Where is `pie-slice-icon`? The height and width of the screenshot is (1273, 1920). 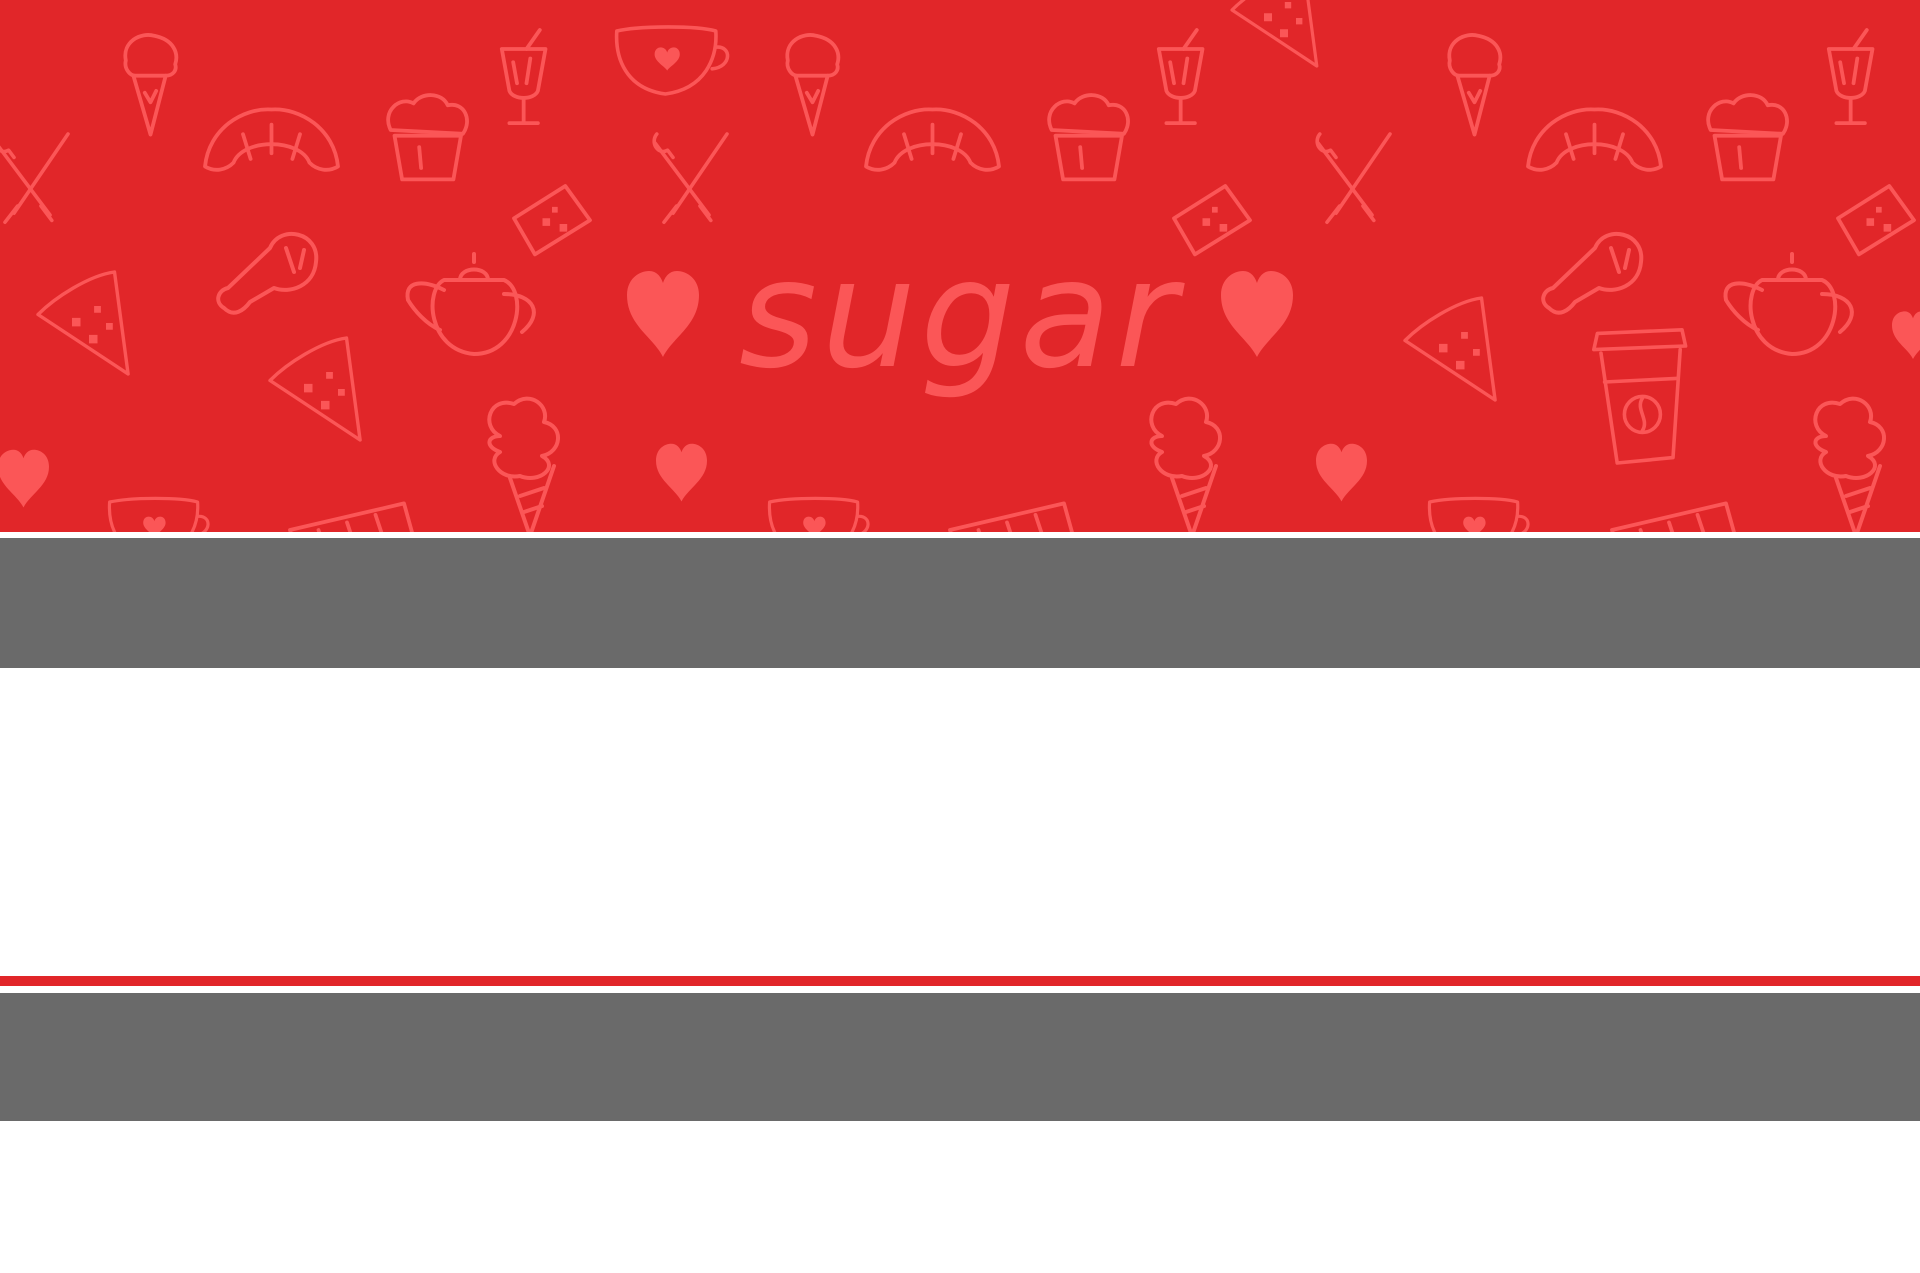 pie-slice-icon is located at coordinates (1274, 34).